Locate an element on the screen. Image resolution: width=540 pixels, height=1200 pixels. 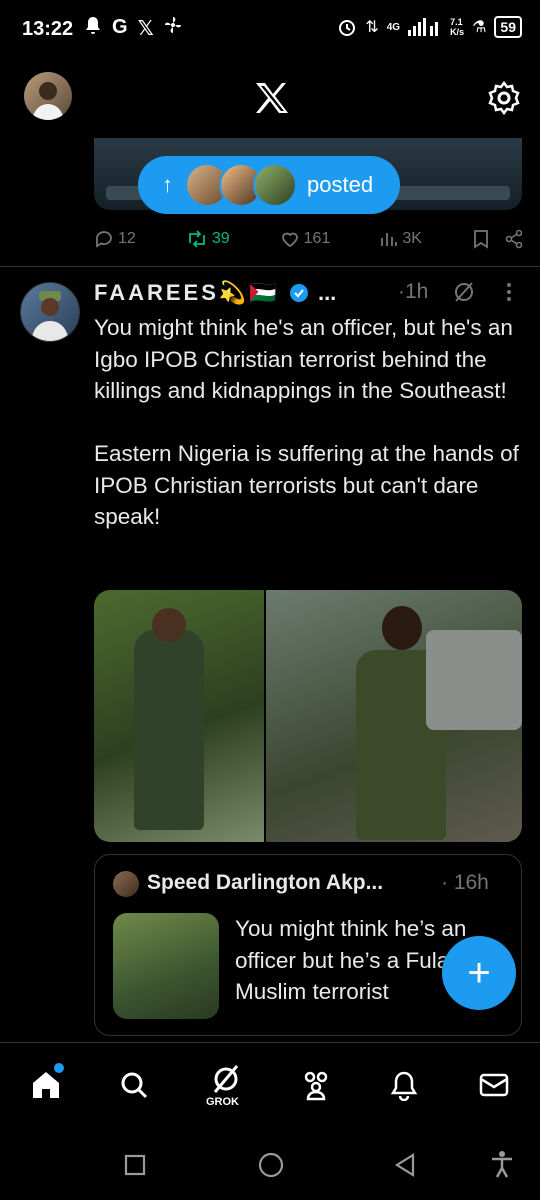
reply-count: 12 is located at coordinates (127, 238).